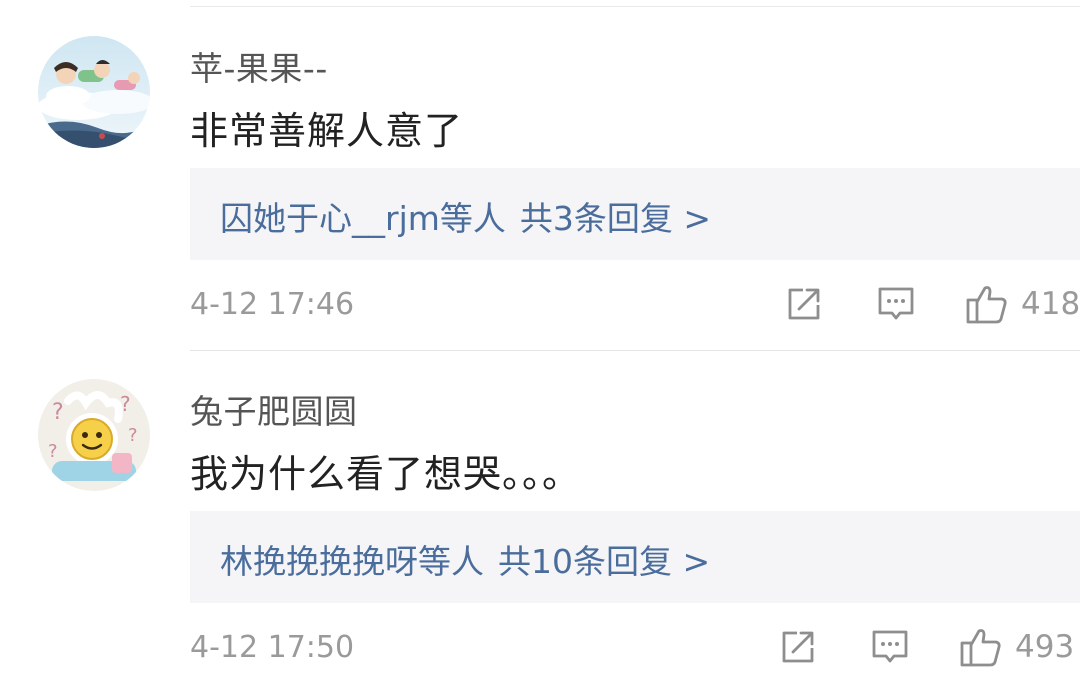 The width and height of the screenshot is (1080, 696). I want to click on like-button: 418, so click(1022, 304).